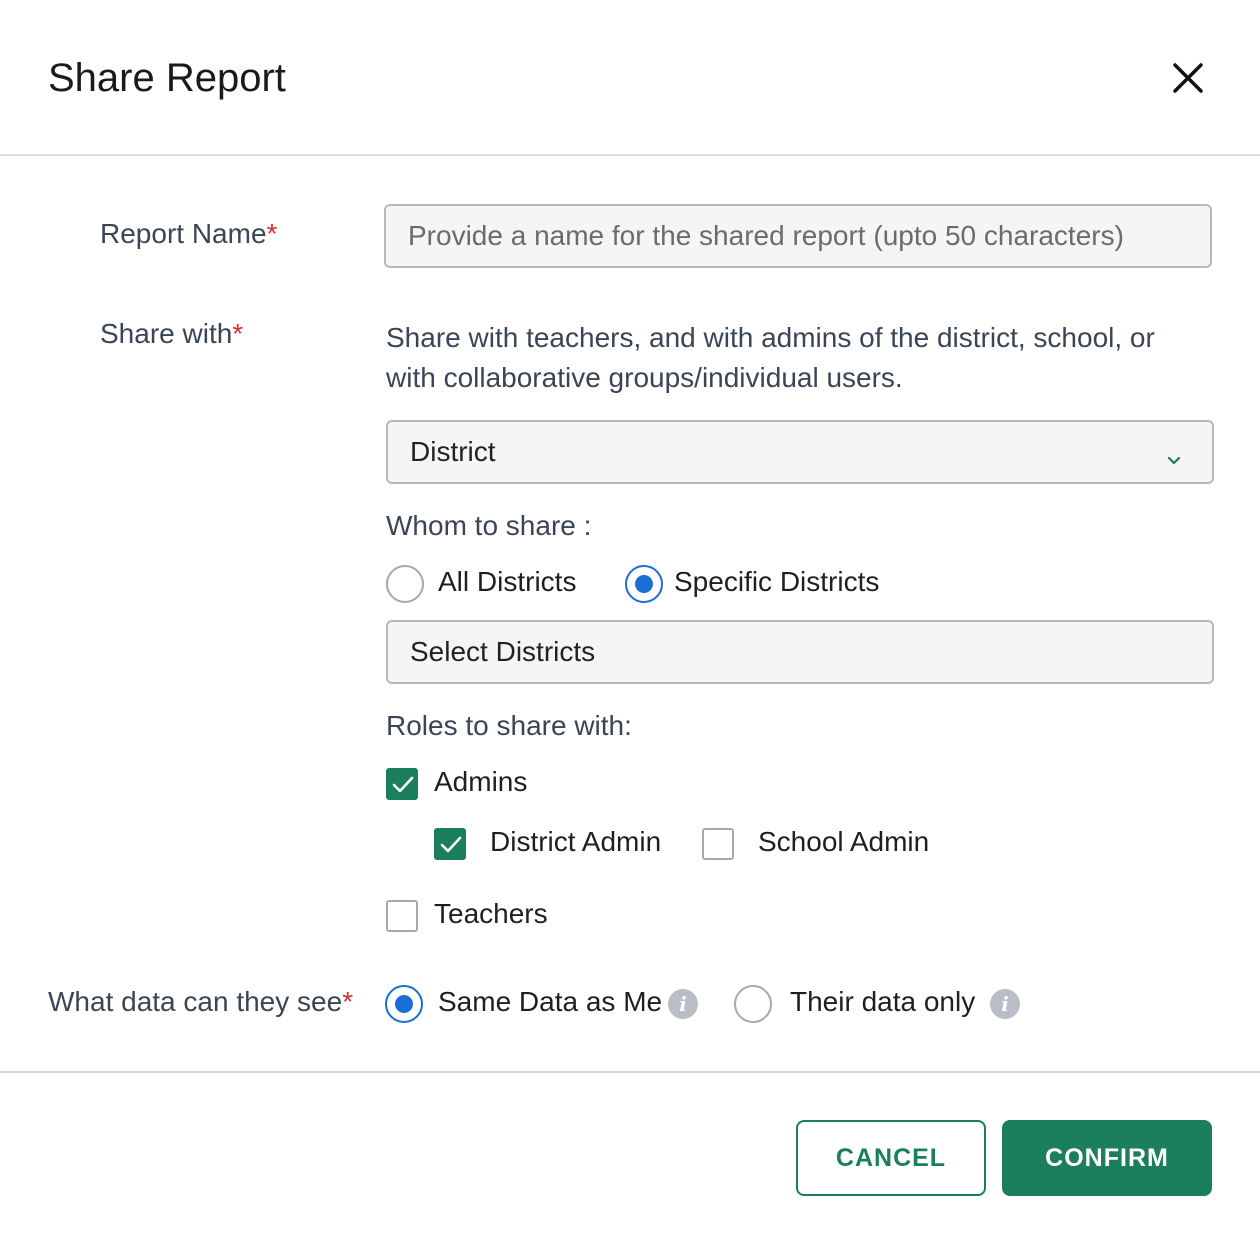  Describe the element at coordinates (753, 1004) in the screenshot. I see `radio-their-data` at that location.